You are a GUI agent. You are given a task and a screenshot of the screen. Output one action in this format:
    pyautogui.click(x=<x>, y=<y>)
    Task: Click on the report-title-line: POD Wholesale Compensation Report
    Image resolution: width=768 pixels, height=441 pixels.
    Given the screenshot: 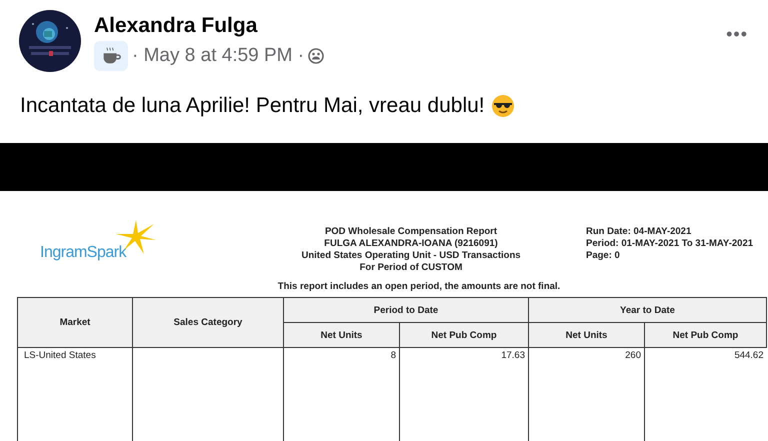 What is the action you would take?
    pyautogui.click(x=411, y=232)
    